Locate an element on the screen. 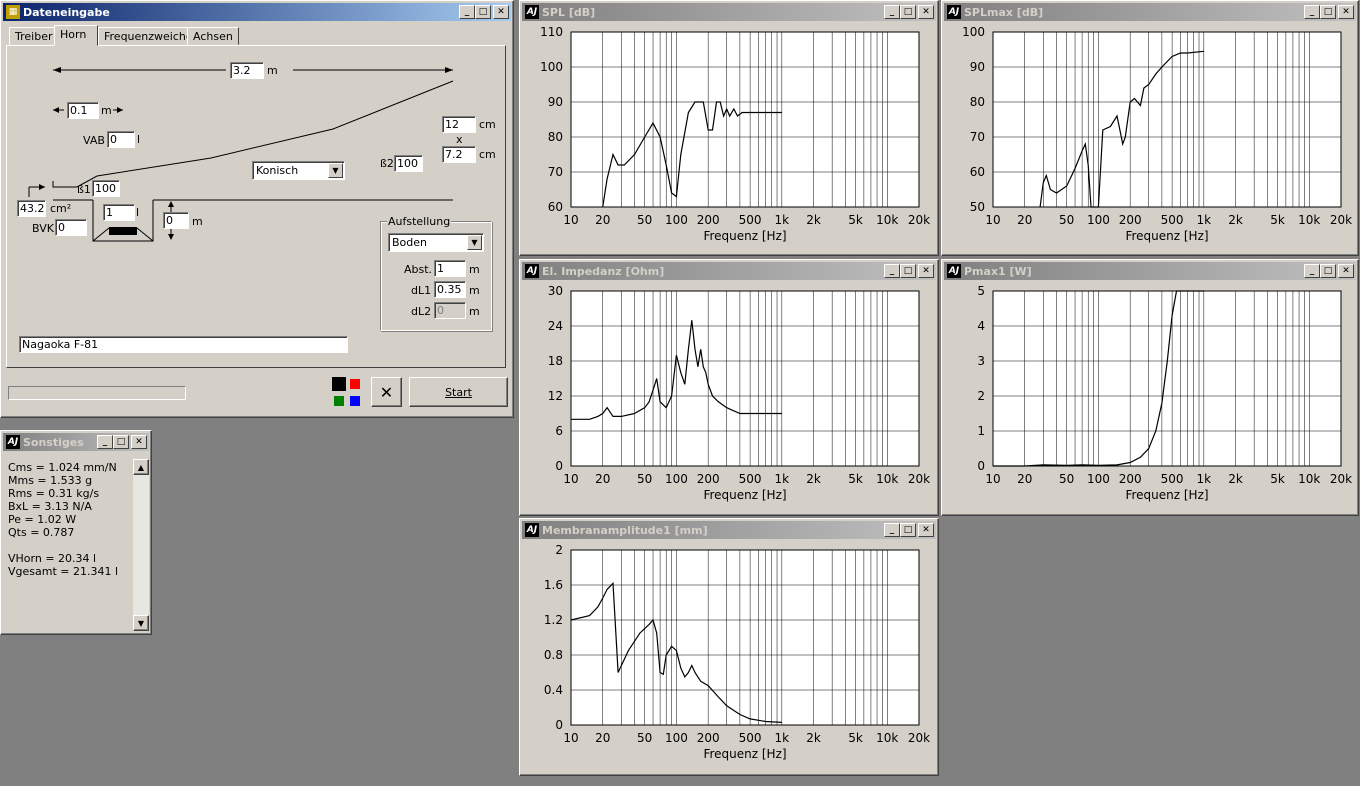 The width and height of the screenshot is (1360, 786). x-tick-label: 10k is located at coordinates (887, 738).